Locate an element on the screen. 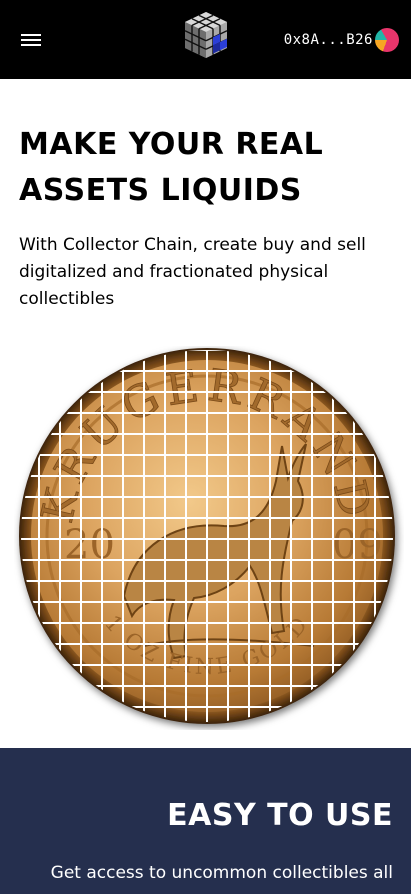 Image resolution: width=411 pixels, height=894 pixels. wallet-button: 0x8A...B26 is located at coordinates (341, 39).